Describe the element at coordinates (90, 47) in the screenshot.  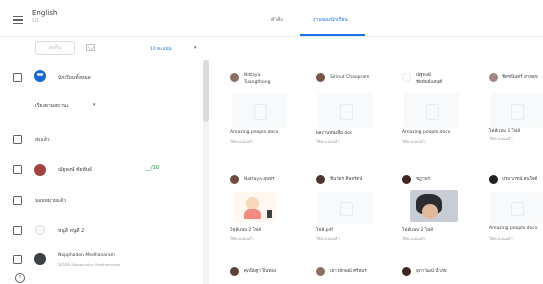
I see `email-icon` at that location.